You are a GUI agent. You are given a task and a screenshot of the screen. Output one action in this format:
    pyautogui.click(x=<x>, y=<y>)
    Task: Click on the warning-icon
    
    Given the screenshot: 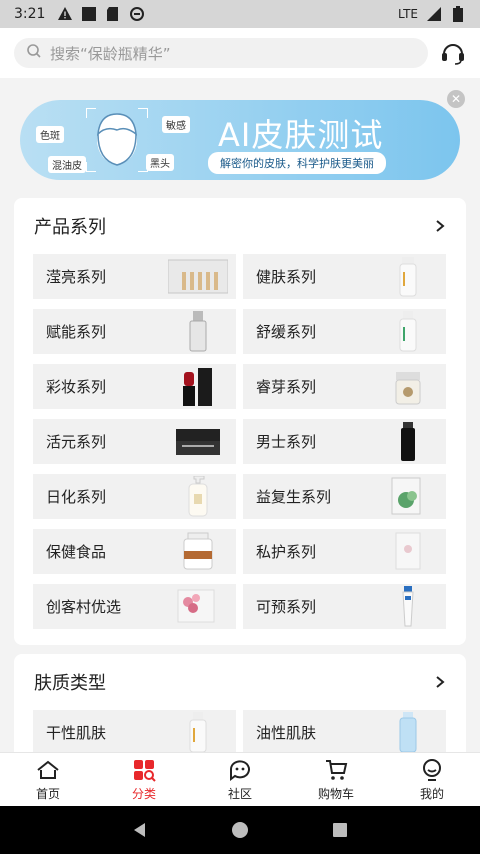 What is the action you would take?
    pyautogui.click(x=65, y=14)
    